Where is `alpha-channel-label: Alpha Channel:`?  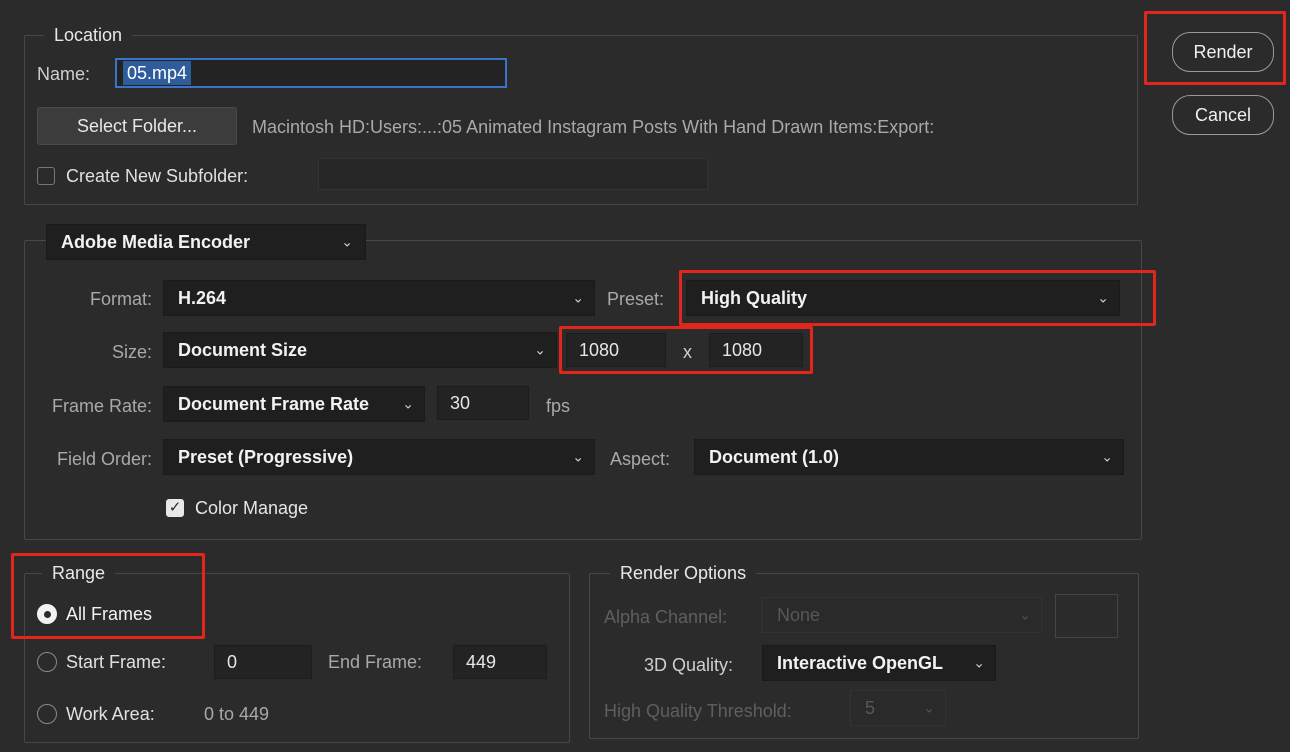
alpha-channel-label: Alpha Channel: is located at coordinates (666, 617).